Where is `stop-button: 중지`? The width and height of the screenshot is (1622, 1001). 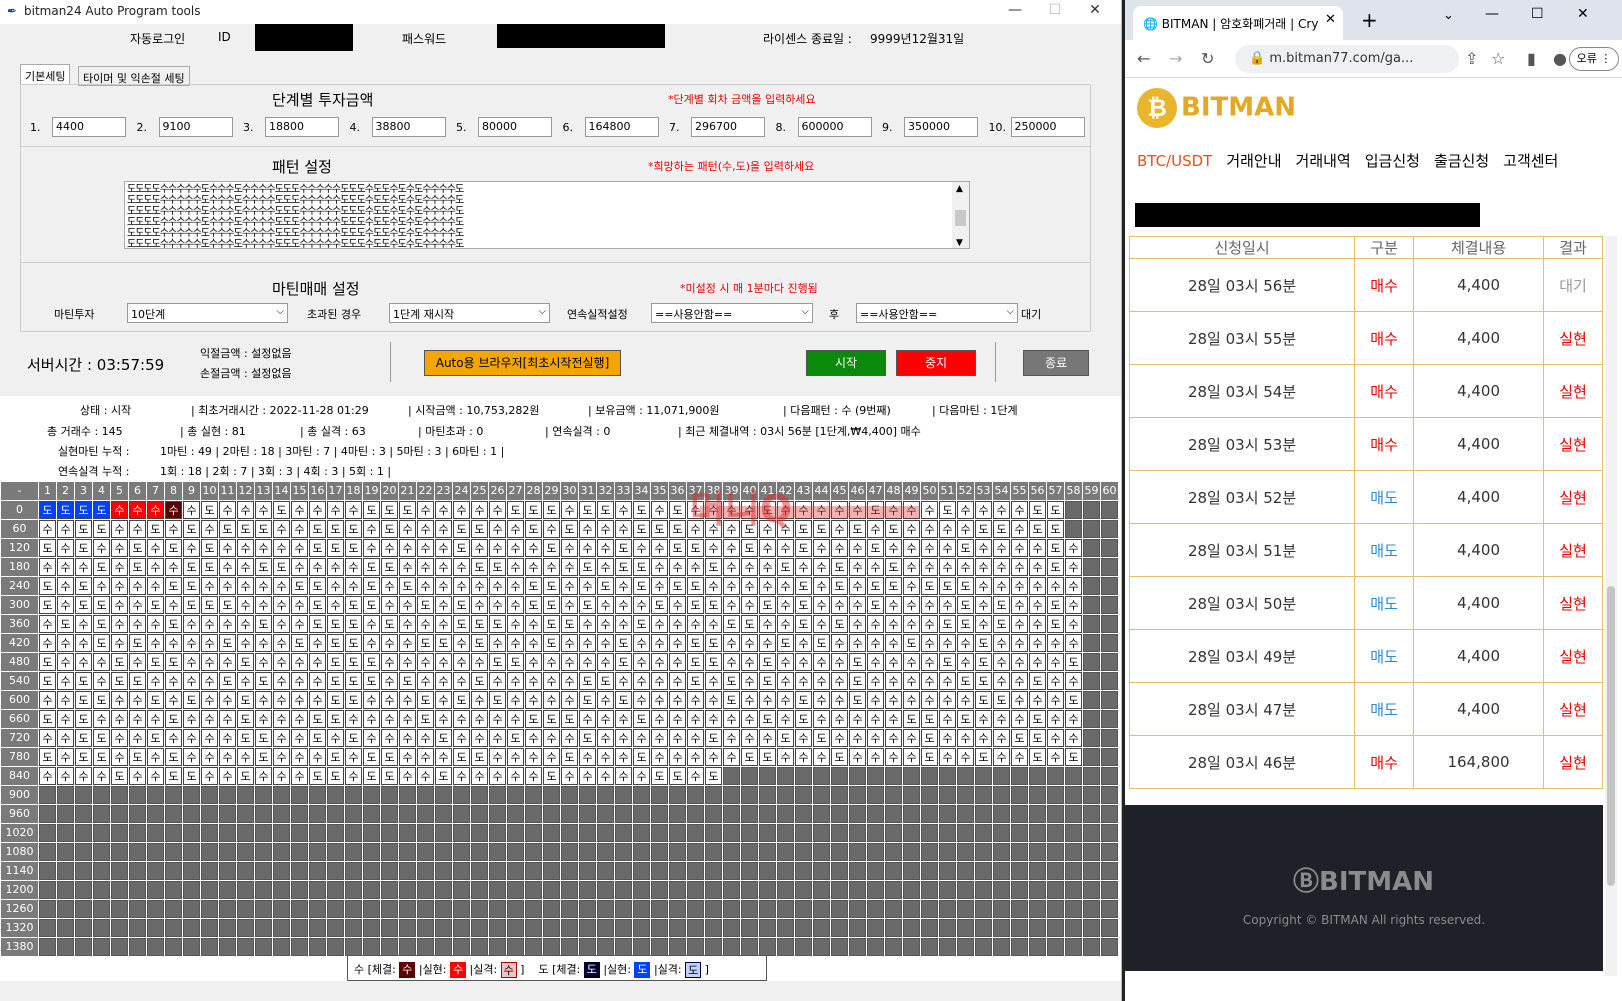 stop-button: 중지 is located at coordinates (936, 363).